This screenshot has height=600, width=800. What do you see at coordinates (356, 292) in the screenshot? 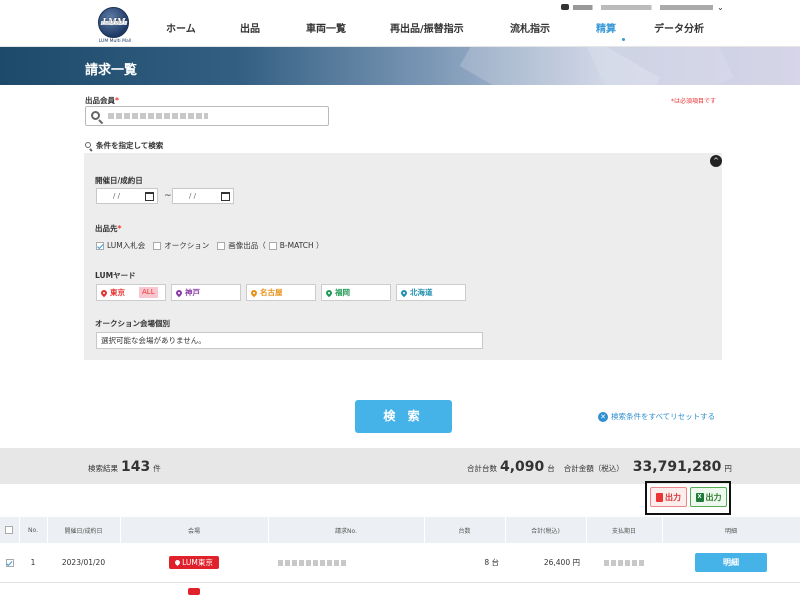
I see `yard-fukuoka: 福岡` at bounding box center [356, 292].